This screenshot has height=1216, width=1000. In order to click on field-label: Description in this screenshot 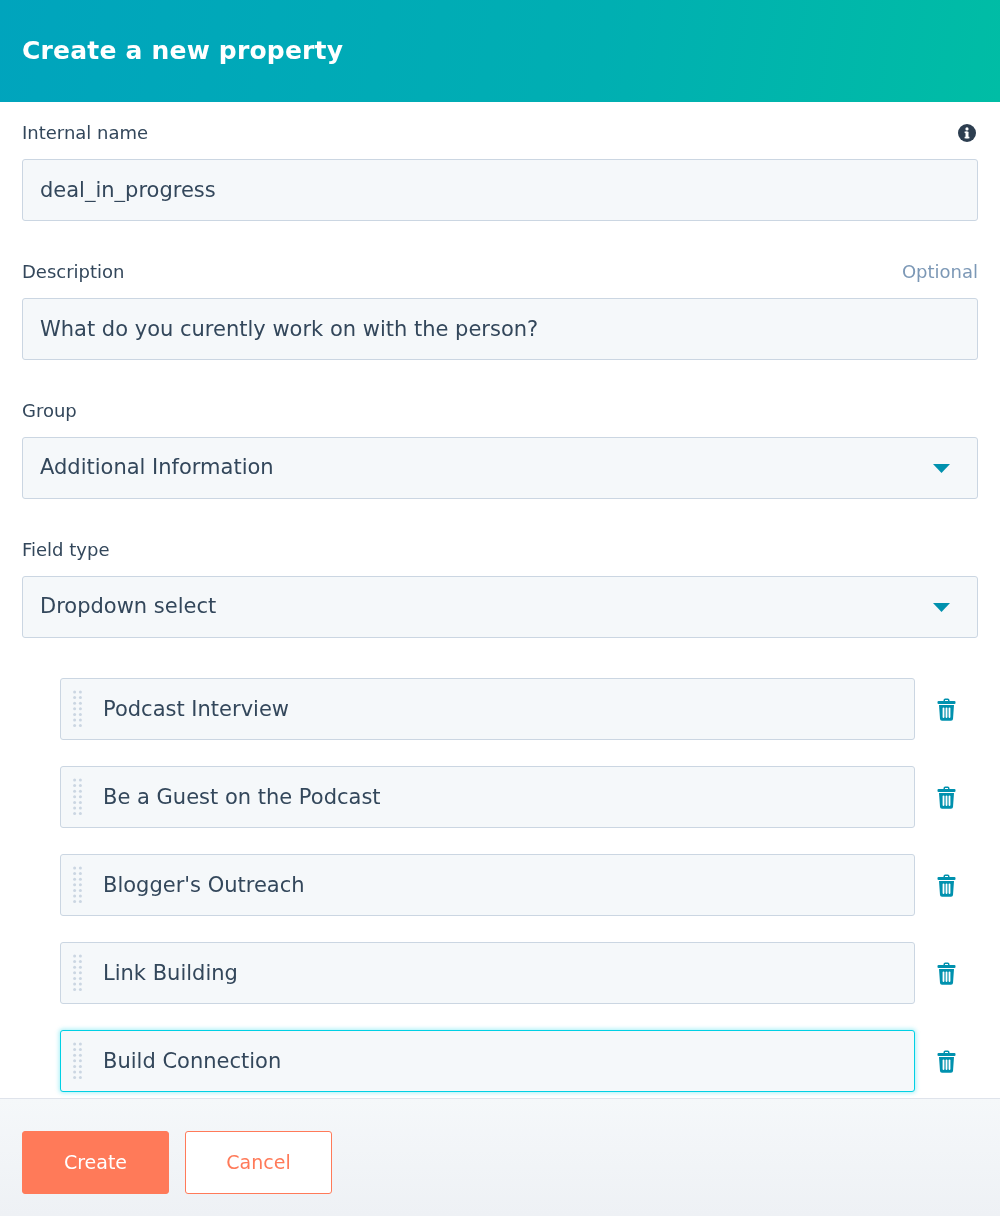, I will do `click(73, 272)`.